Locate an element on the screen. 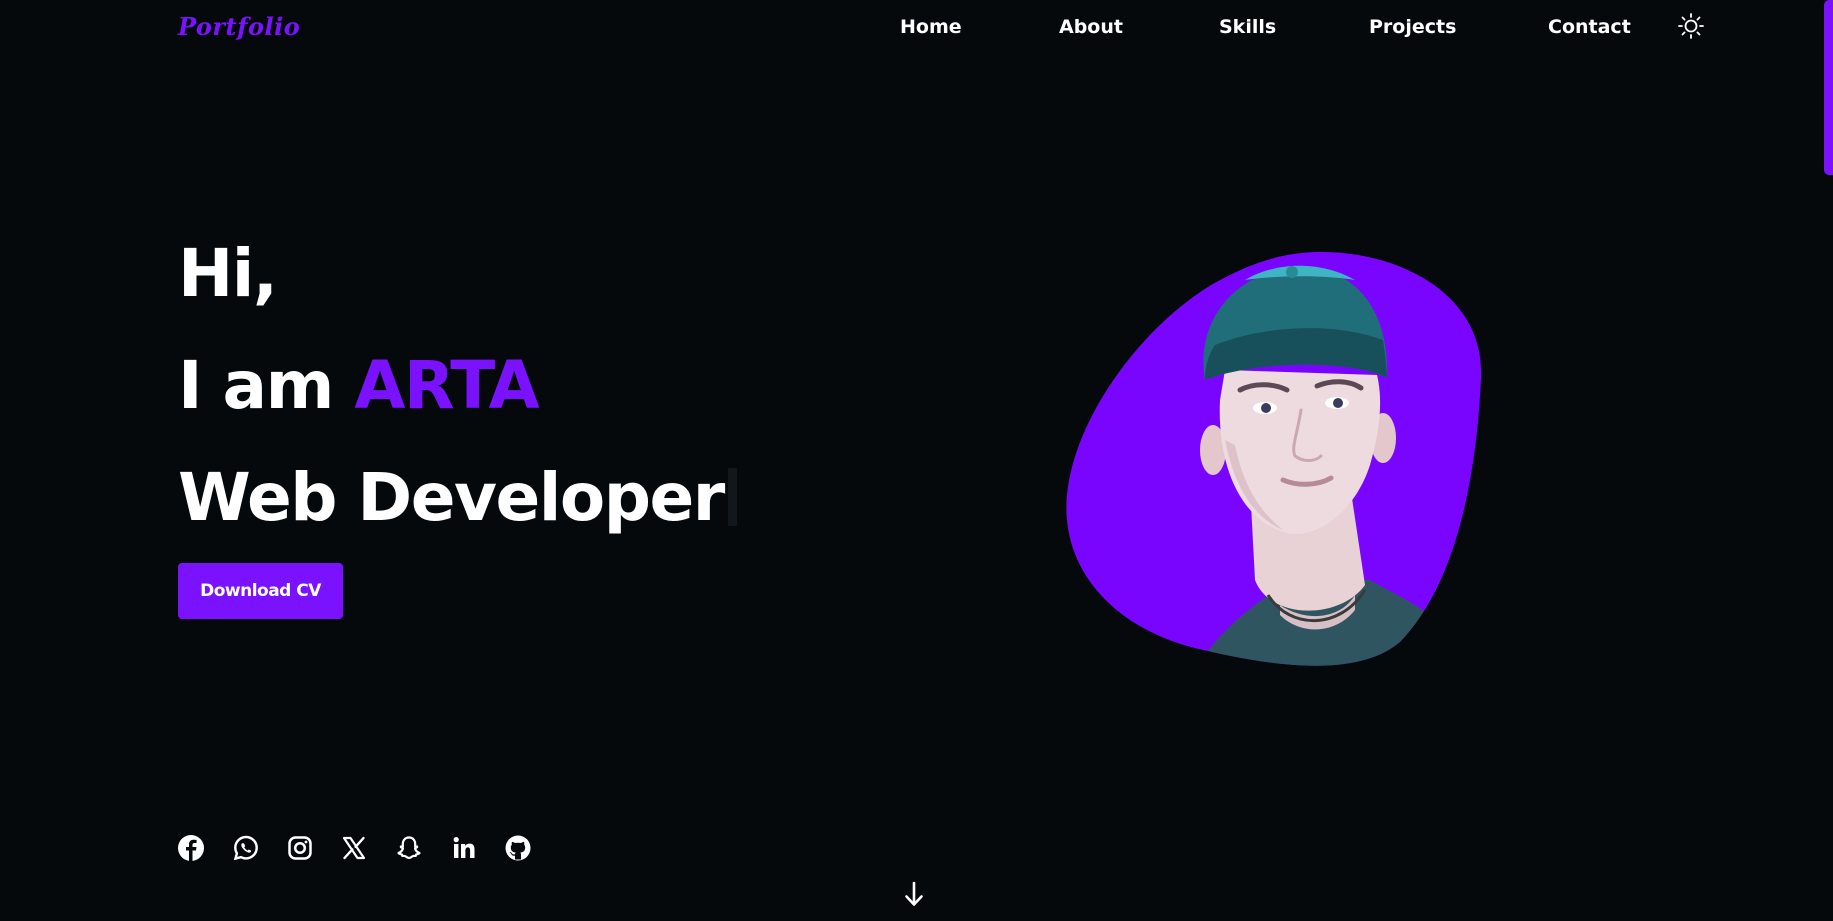  theme-toggle-button is located at coordinates (1691, 26).